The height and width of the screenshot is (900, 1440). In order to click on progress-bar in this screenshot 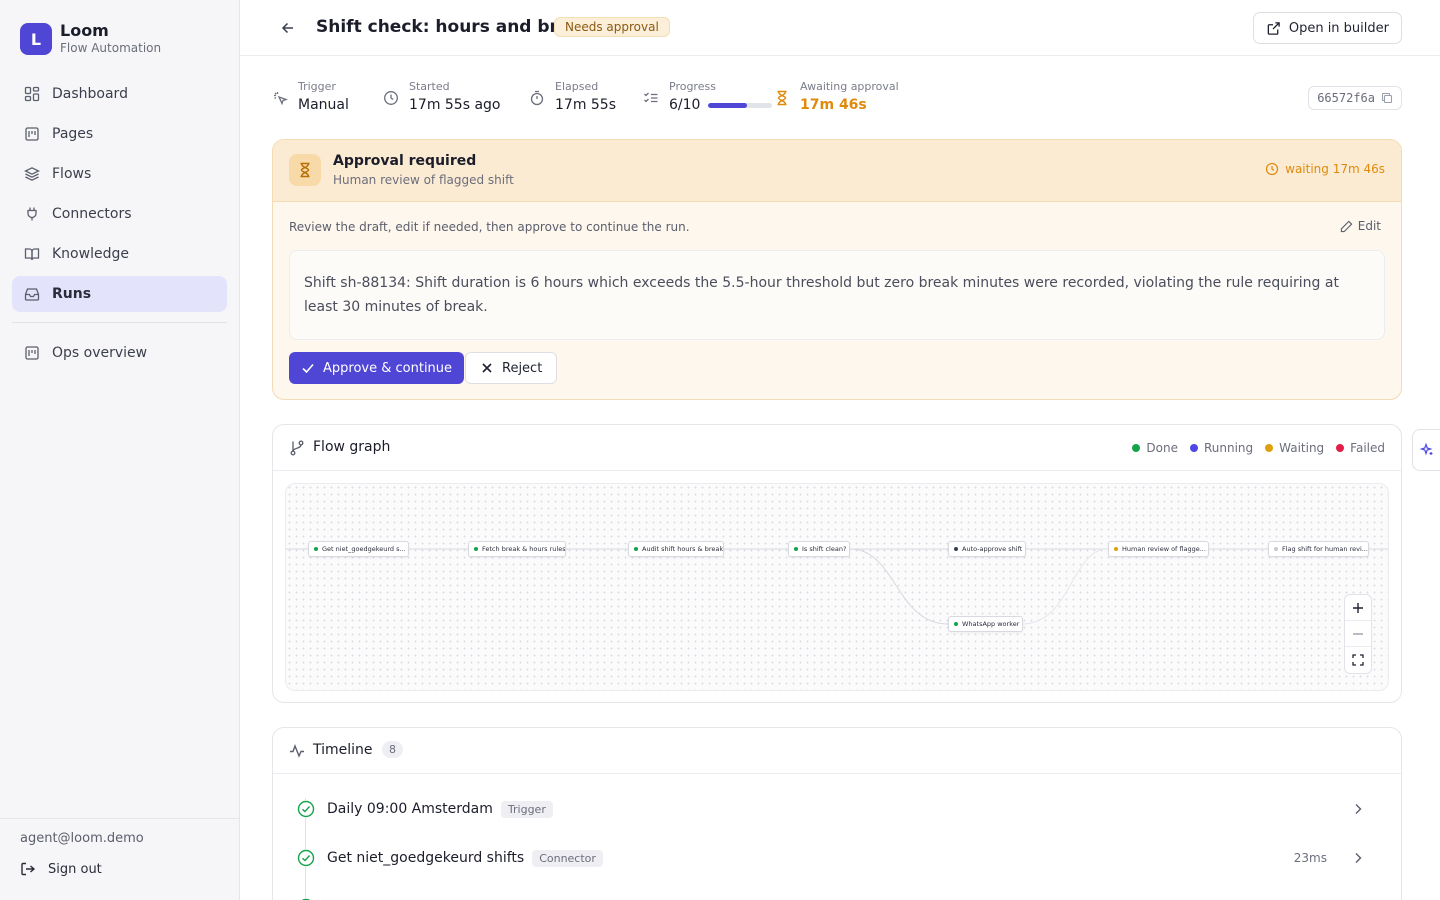, I will do `click(740, 105)`.